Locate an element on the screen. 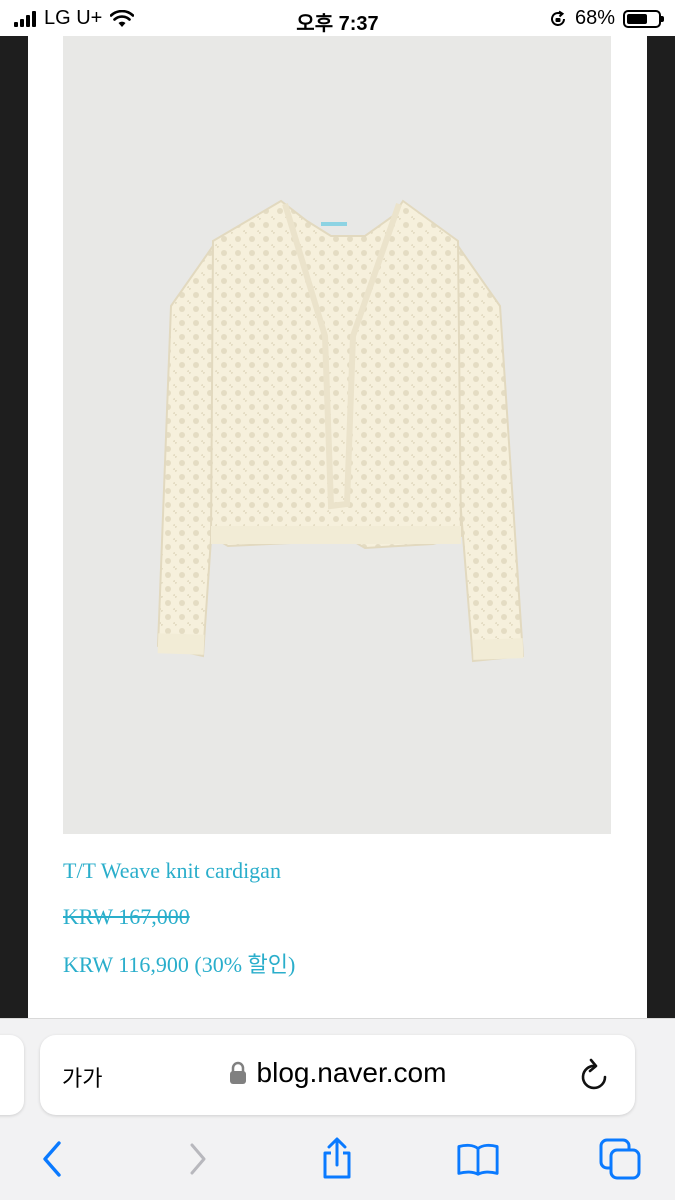  tabs-button is located at coordinates (620, 1159).